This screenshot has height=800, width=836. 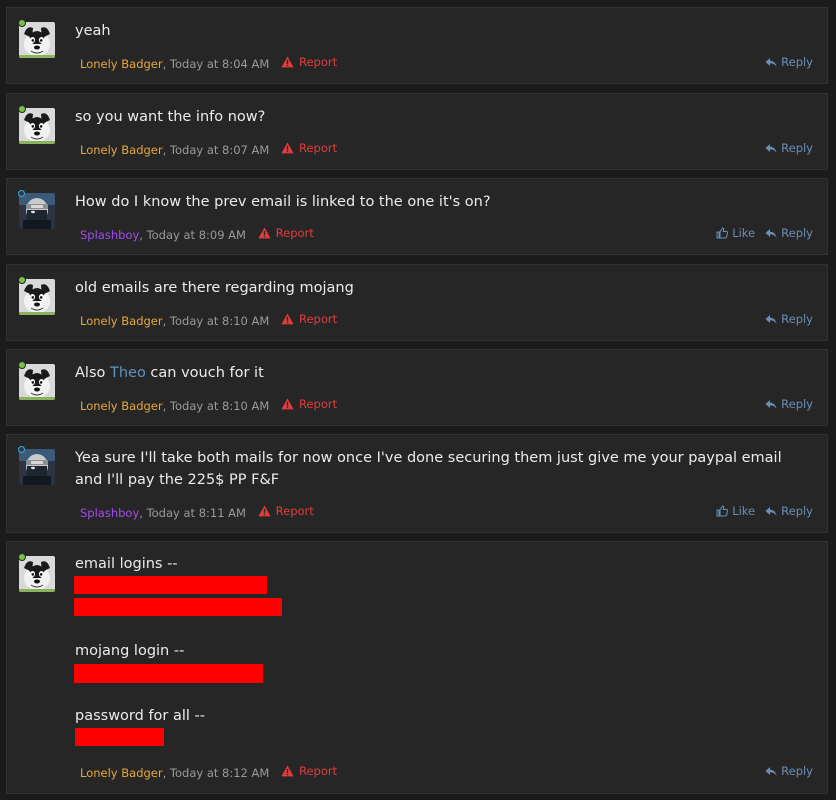 What do you see at coordinates (192, 513) in the screenshot?
I see `post-timestamp: , Today at 8:11 AM` at bounding box center [192, 513].